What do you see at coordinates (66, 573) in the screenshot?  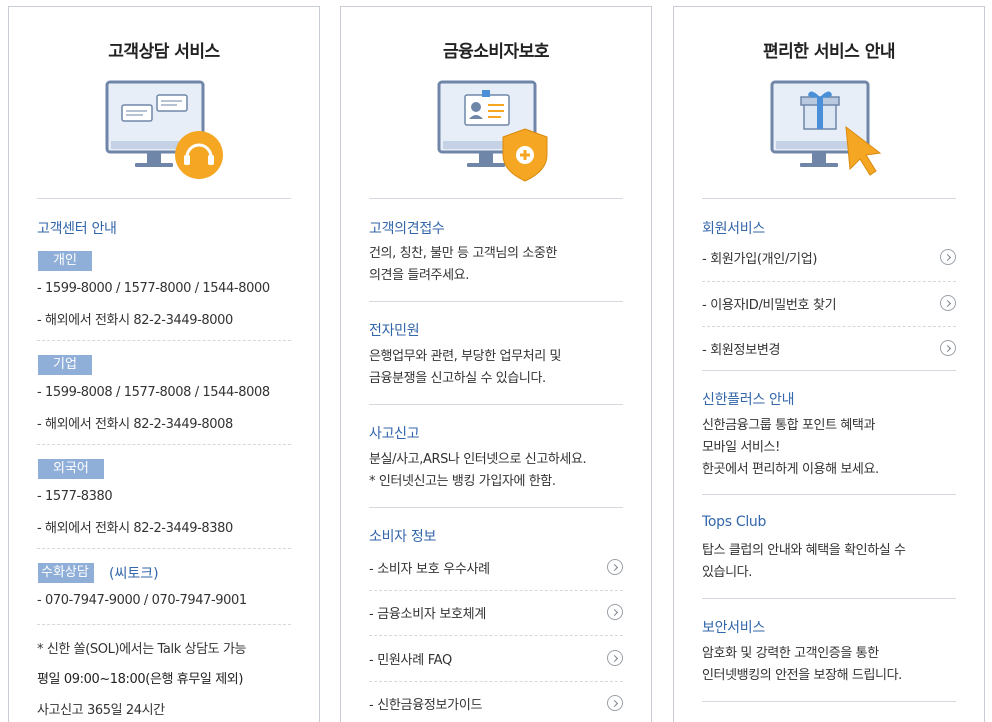 I see `badge-sign-language: 수화상담` at bounding box center [66, 573].